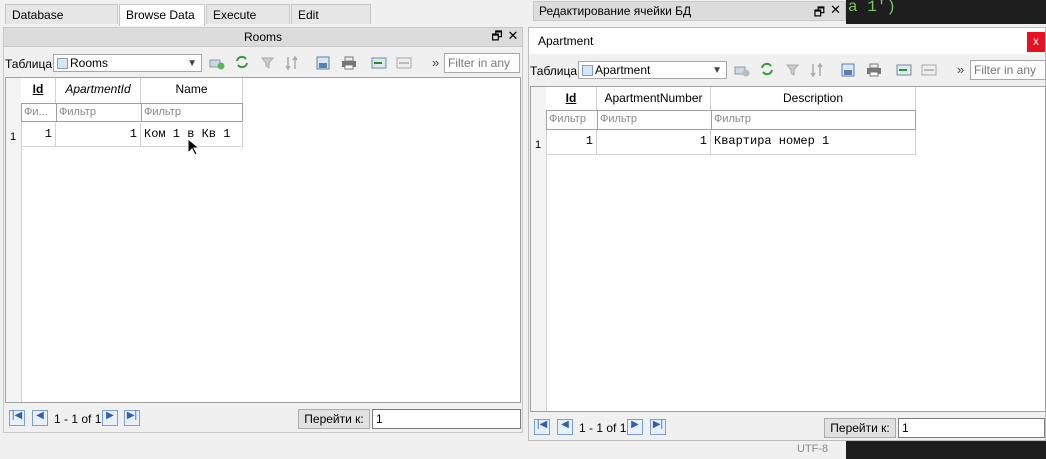  I want to click on window-title: Apartment, so click(566, 41).